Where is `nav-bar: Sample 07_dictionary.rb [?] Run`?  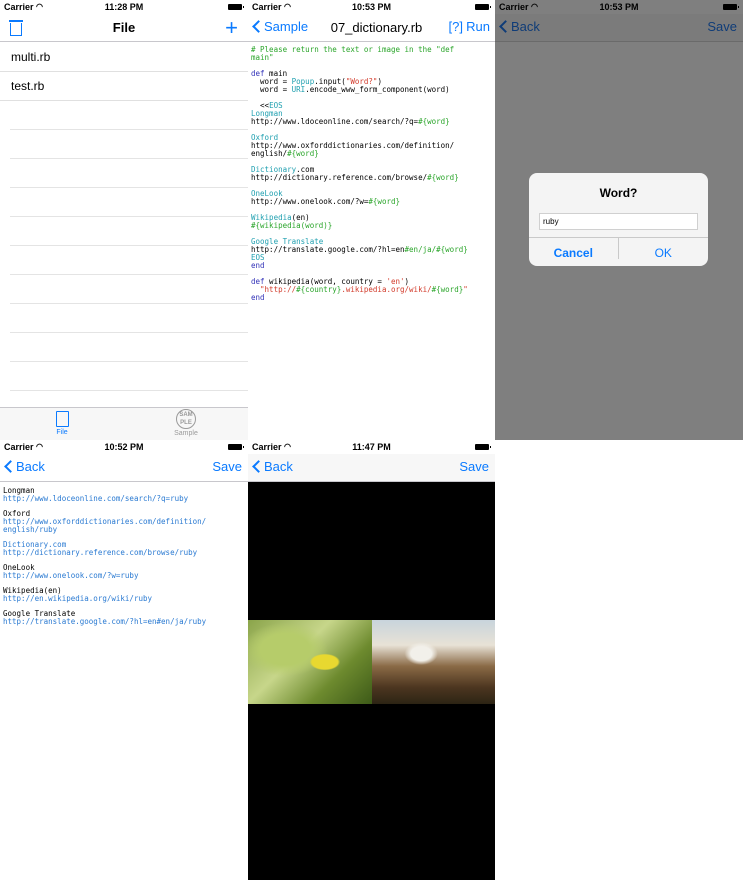 nav-bar: Sample 07_dictionary.rb [?] Run is located at coordinates (371, 28).